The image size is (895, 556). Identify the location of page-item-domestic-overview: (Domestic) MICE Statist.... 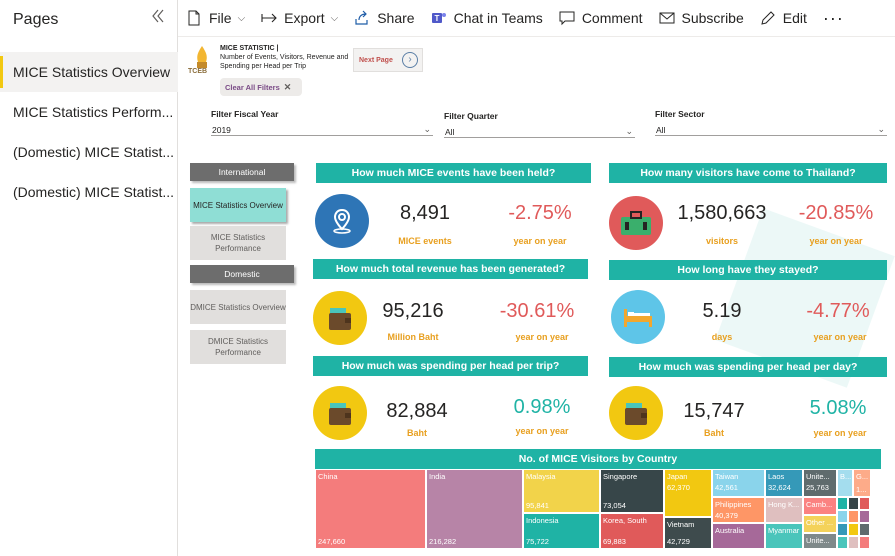
(89, 152).